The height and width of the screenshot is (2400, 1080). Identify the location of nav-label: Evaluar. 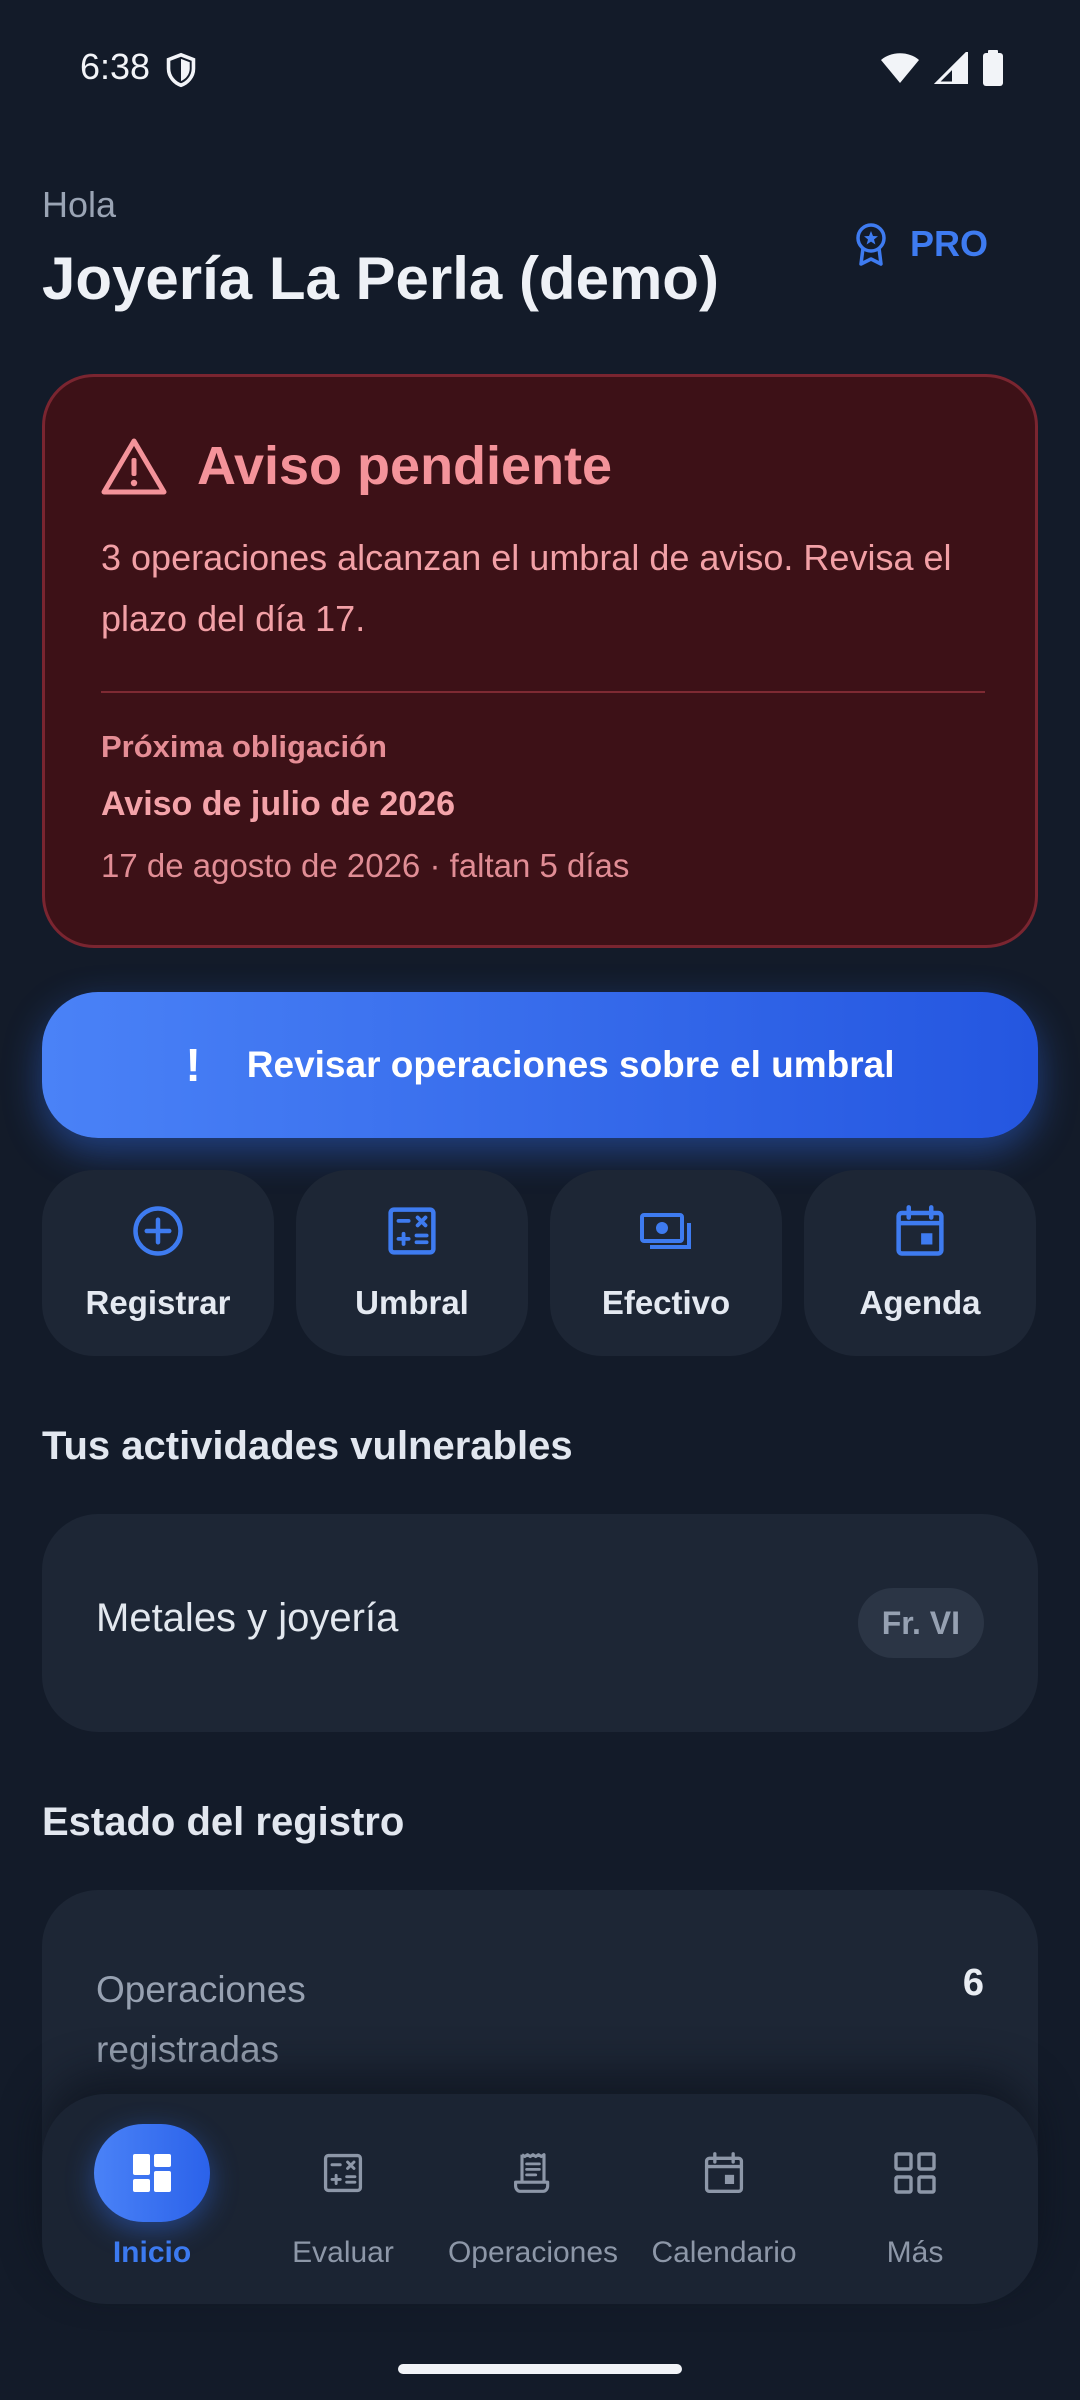
(343, 2252).